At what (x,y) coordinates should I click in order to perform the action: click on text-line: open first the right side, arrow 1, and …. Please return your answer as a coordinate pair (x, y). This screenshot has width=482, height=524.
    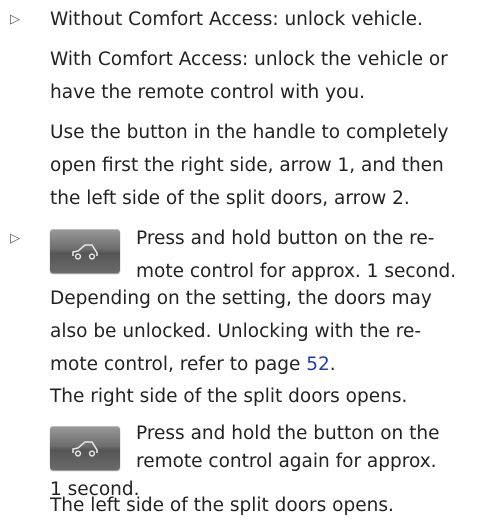
    Looking at the image, I should click on (247, 165).